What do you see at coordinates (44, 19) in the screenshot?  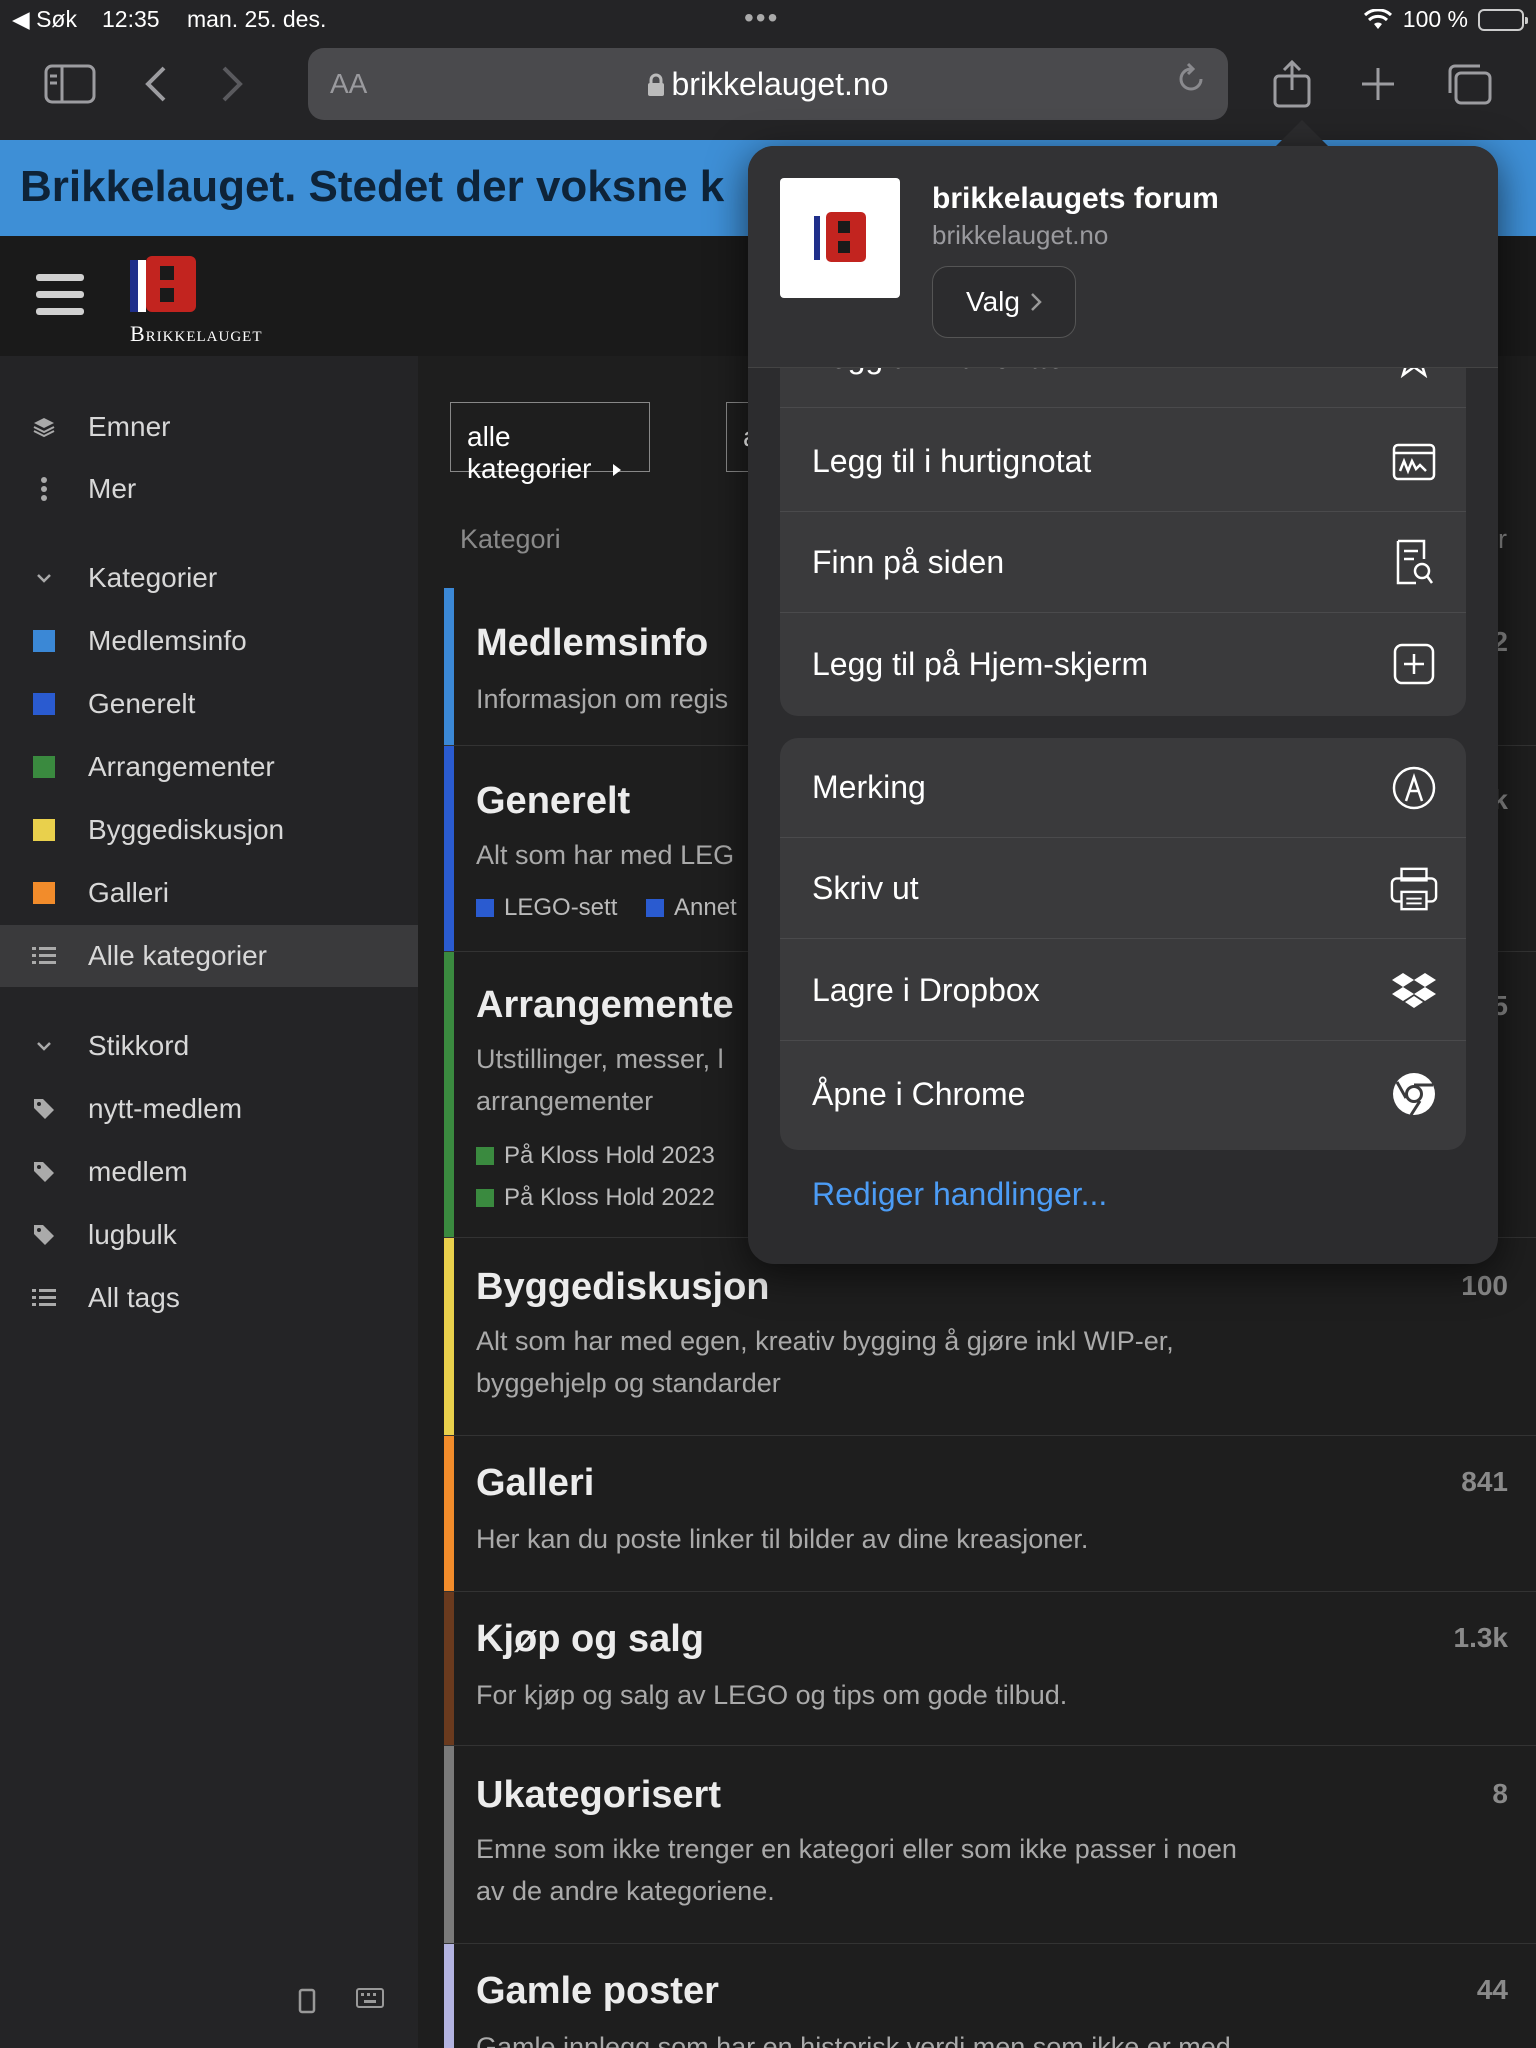 I see `back-to-app: ◀ Søk` at bounding box center [44, 19].